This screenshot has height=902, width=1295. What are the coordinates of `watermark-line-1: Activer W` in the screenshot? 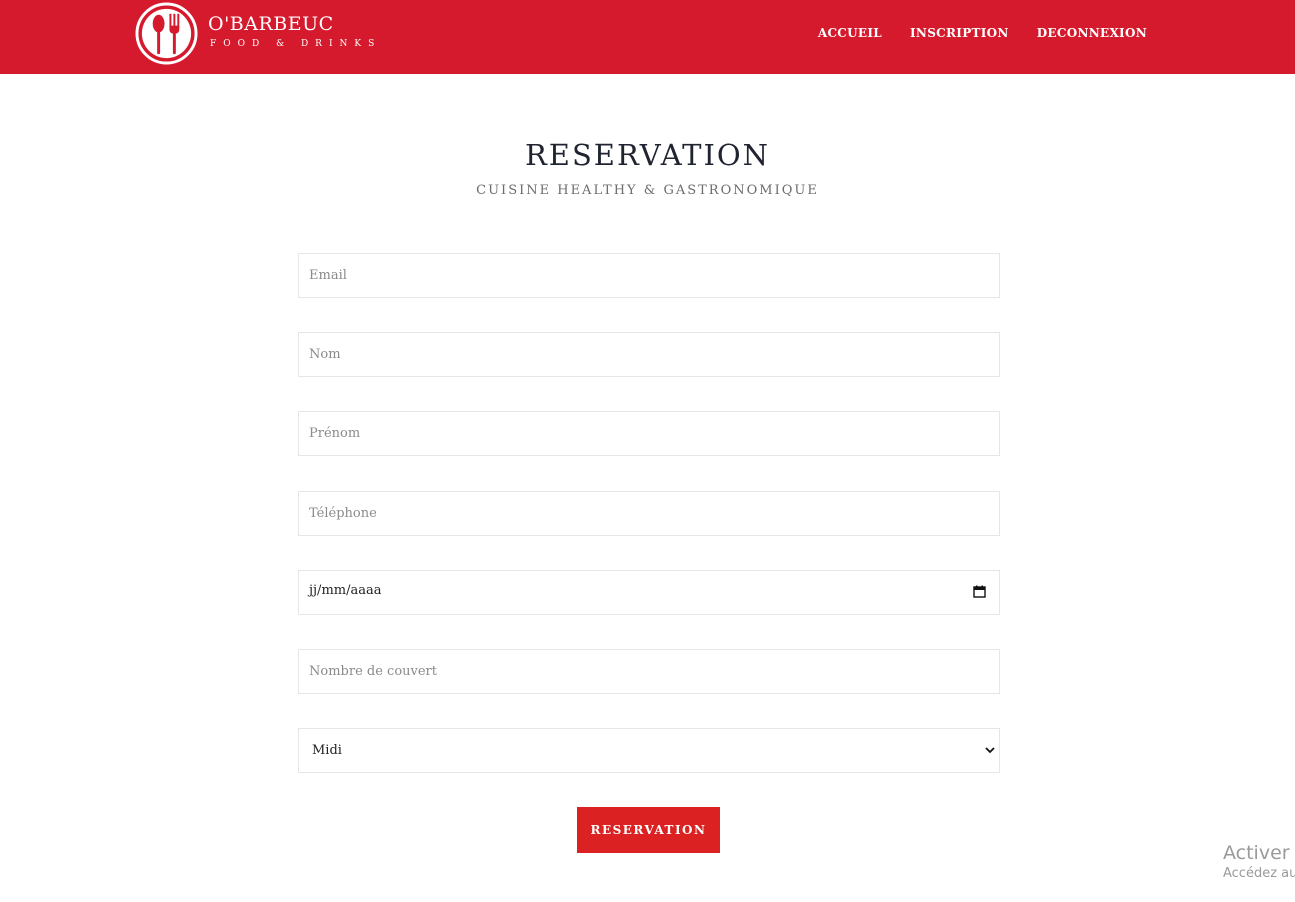 It's located at (1259, 853).